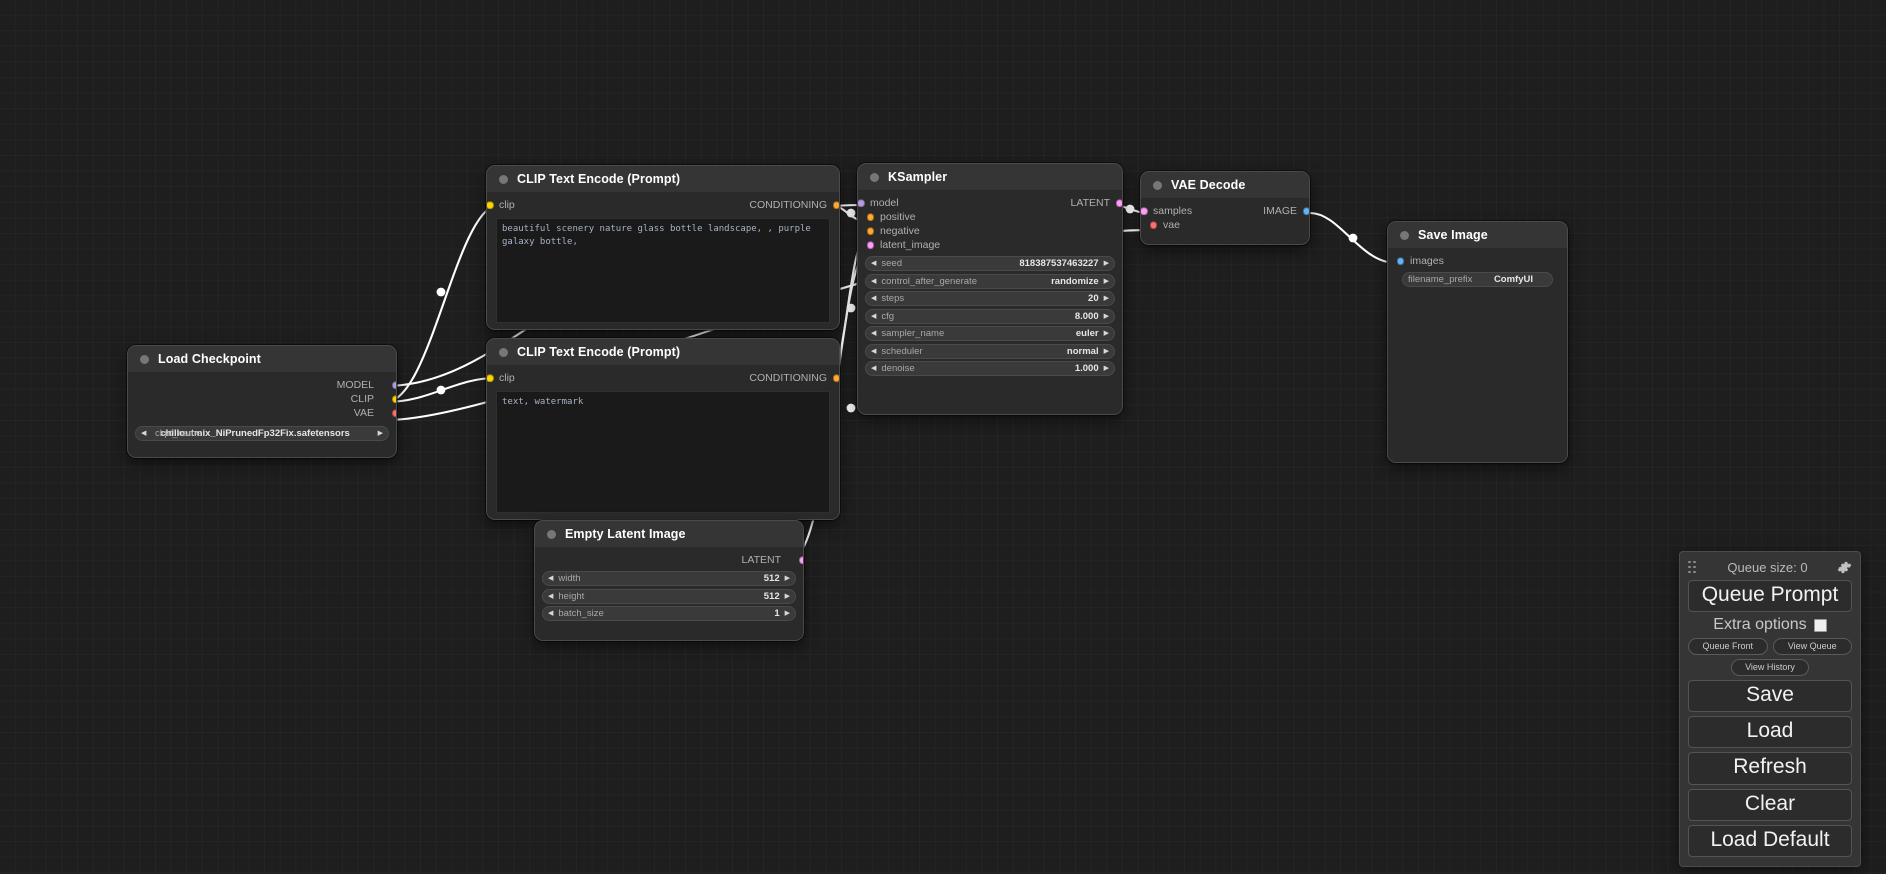 Image resolution: width=1886 pixels, height=874 pixels. I want to click on prompt-textarea-negative: text, watermark, so click(663, 452).